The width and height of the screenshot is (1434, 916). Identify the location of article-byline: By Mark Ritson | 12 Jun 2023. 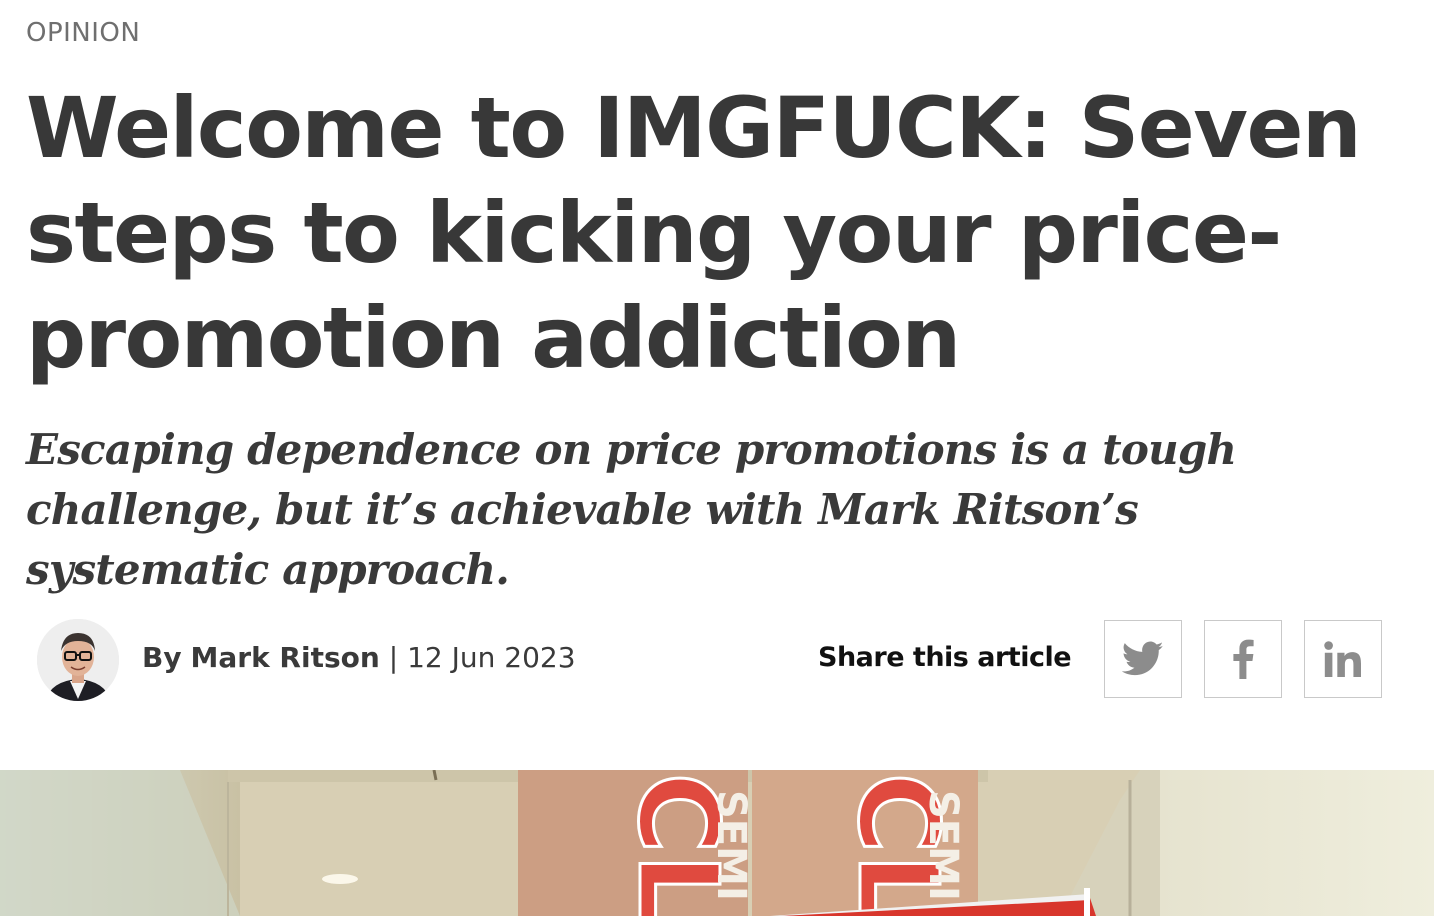
(359, 658).